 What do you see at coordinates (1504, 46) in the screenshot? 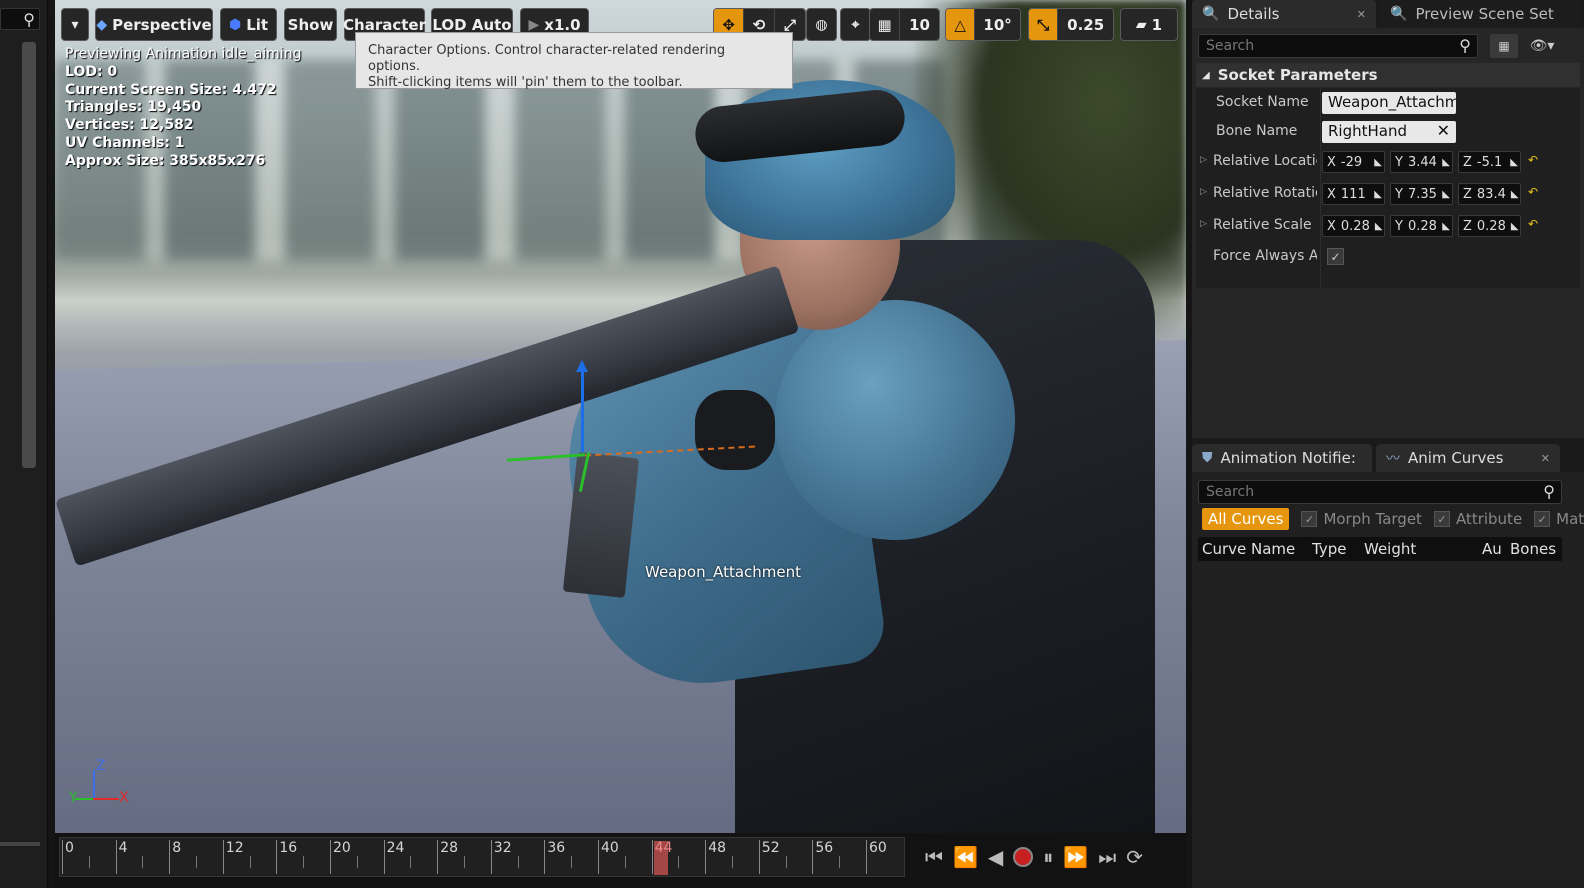
I see `property-matrix-button: ▦` at bounding box center [1504, 46].